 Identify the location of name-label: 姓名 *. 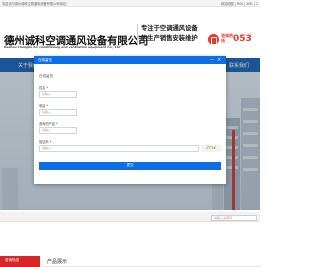
(43, 88).